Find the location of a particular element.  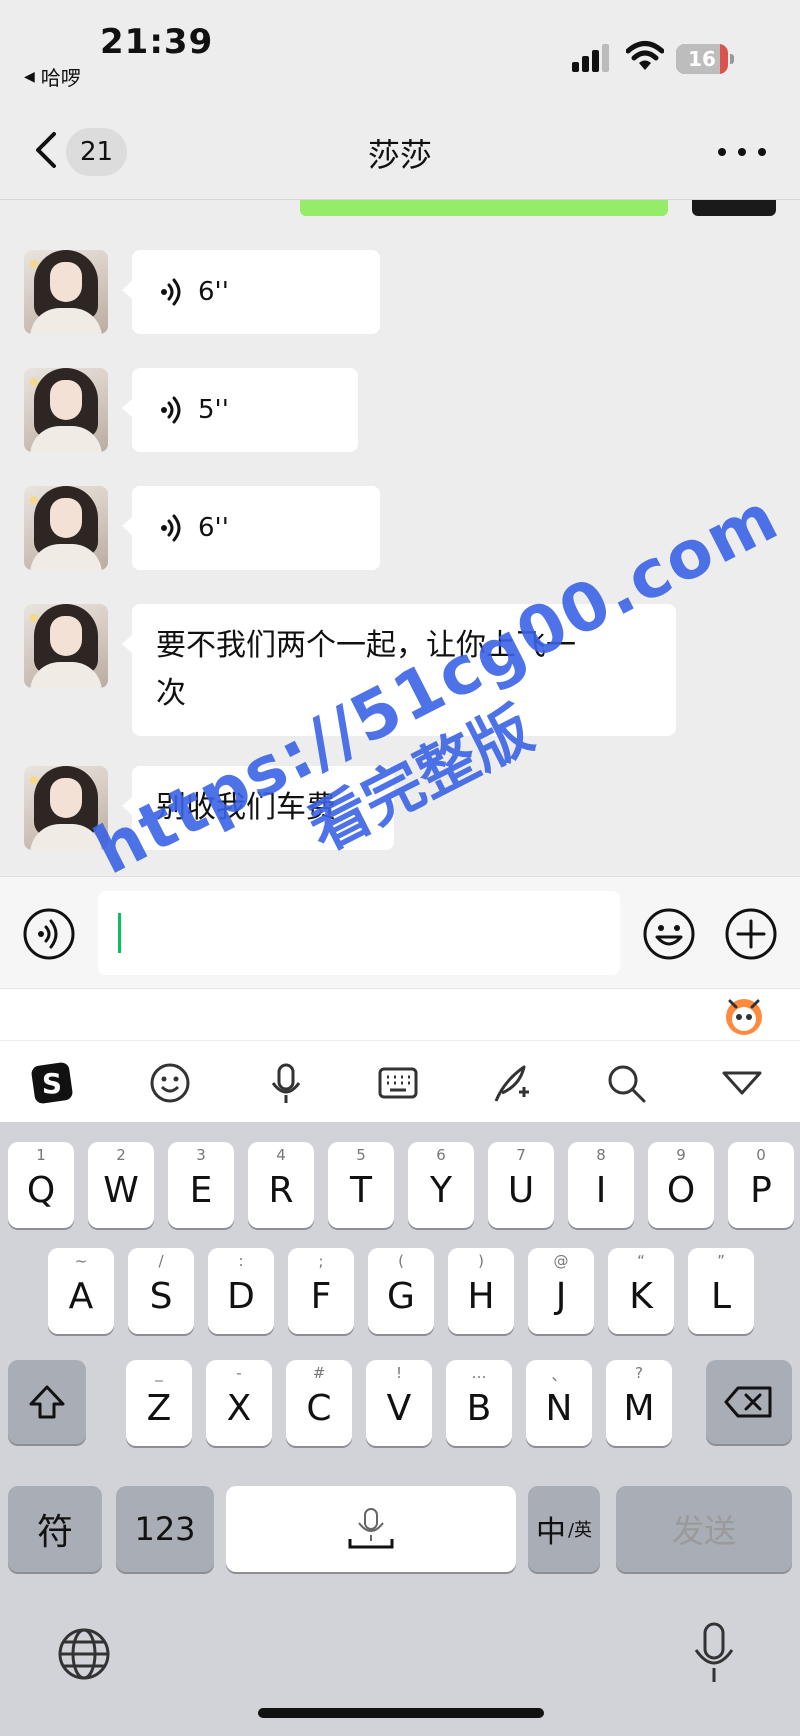

voice-wave-icon is located at coordinates (171, 292).